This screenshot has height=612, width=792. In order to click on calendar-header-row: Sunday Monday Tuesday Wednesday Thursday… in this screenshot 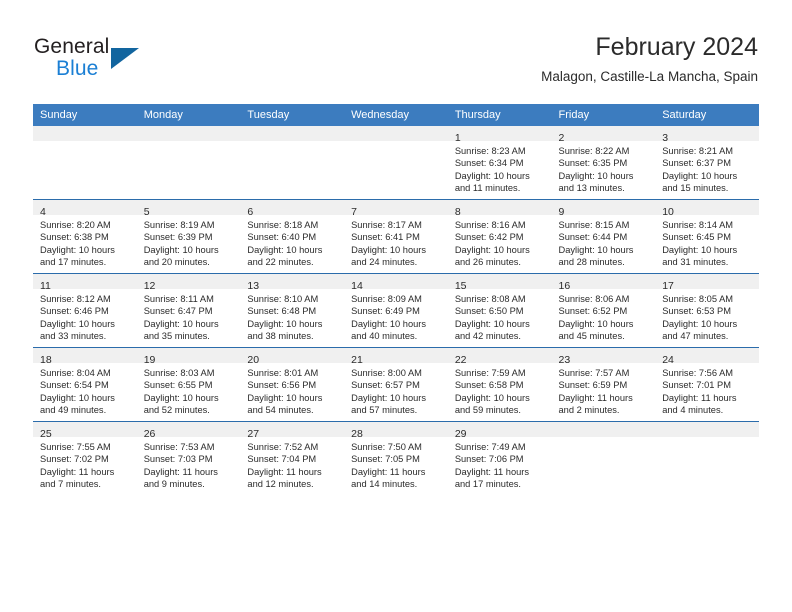, I will do `click(396, 115)`.